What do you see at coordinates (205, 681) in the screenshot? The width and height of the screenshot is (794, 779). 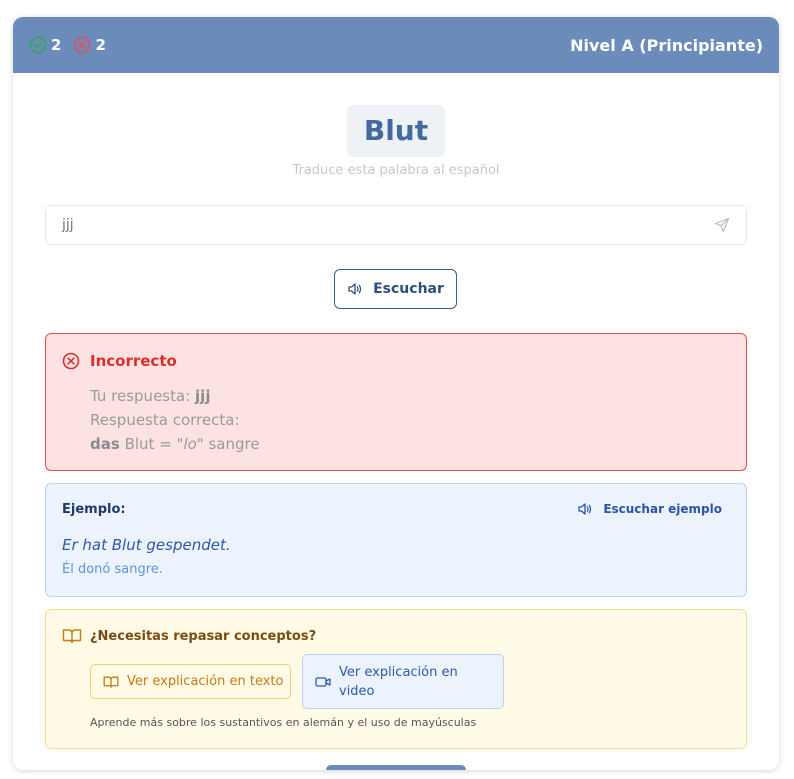 I see `text-explanation-label: Ver explicación en texto` at bounding box center [205, 681].